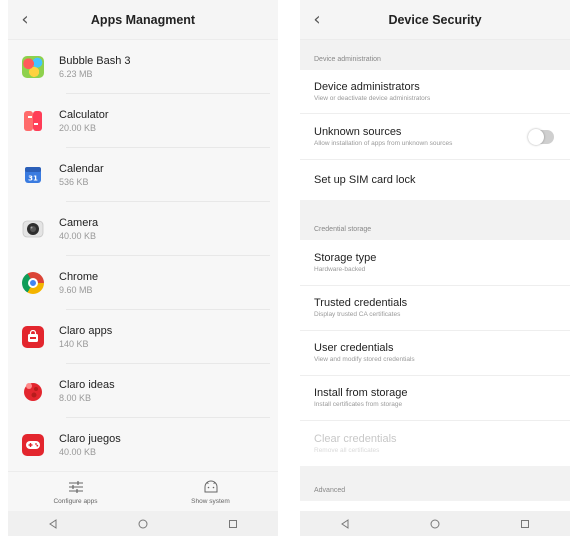 This screenshot has width=570, height=536. What do you see at coordinates (143, 391) in the screenshot?
I see `list-item: Claro ideas 8.00 KB` at bounding box center [143, 391].